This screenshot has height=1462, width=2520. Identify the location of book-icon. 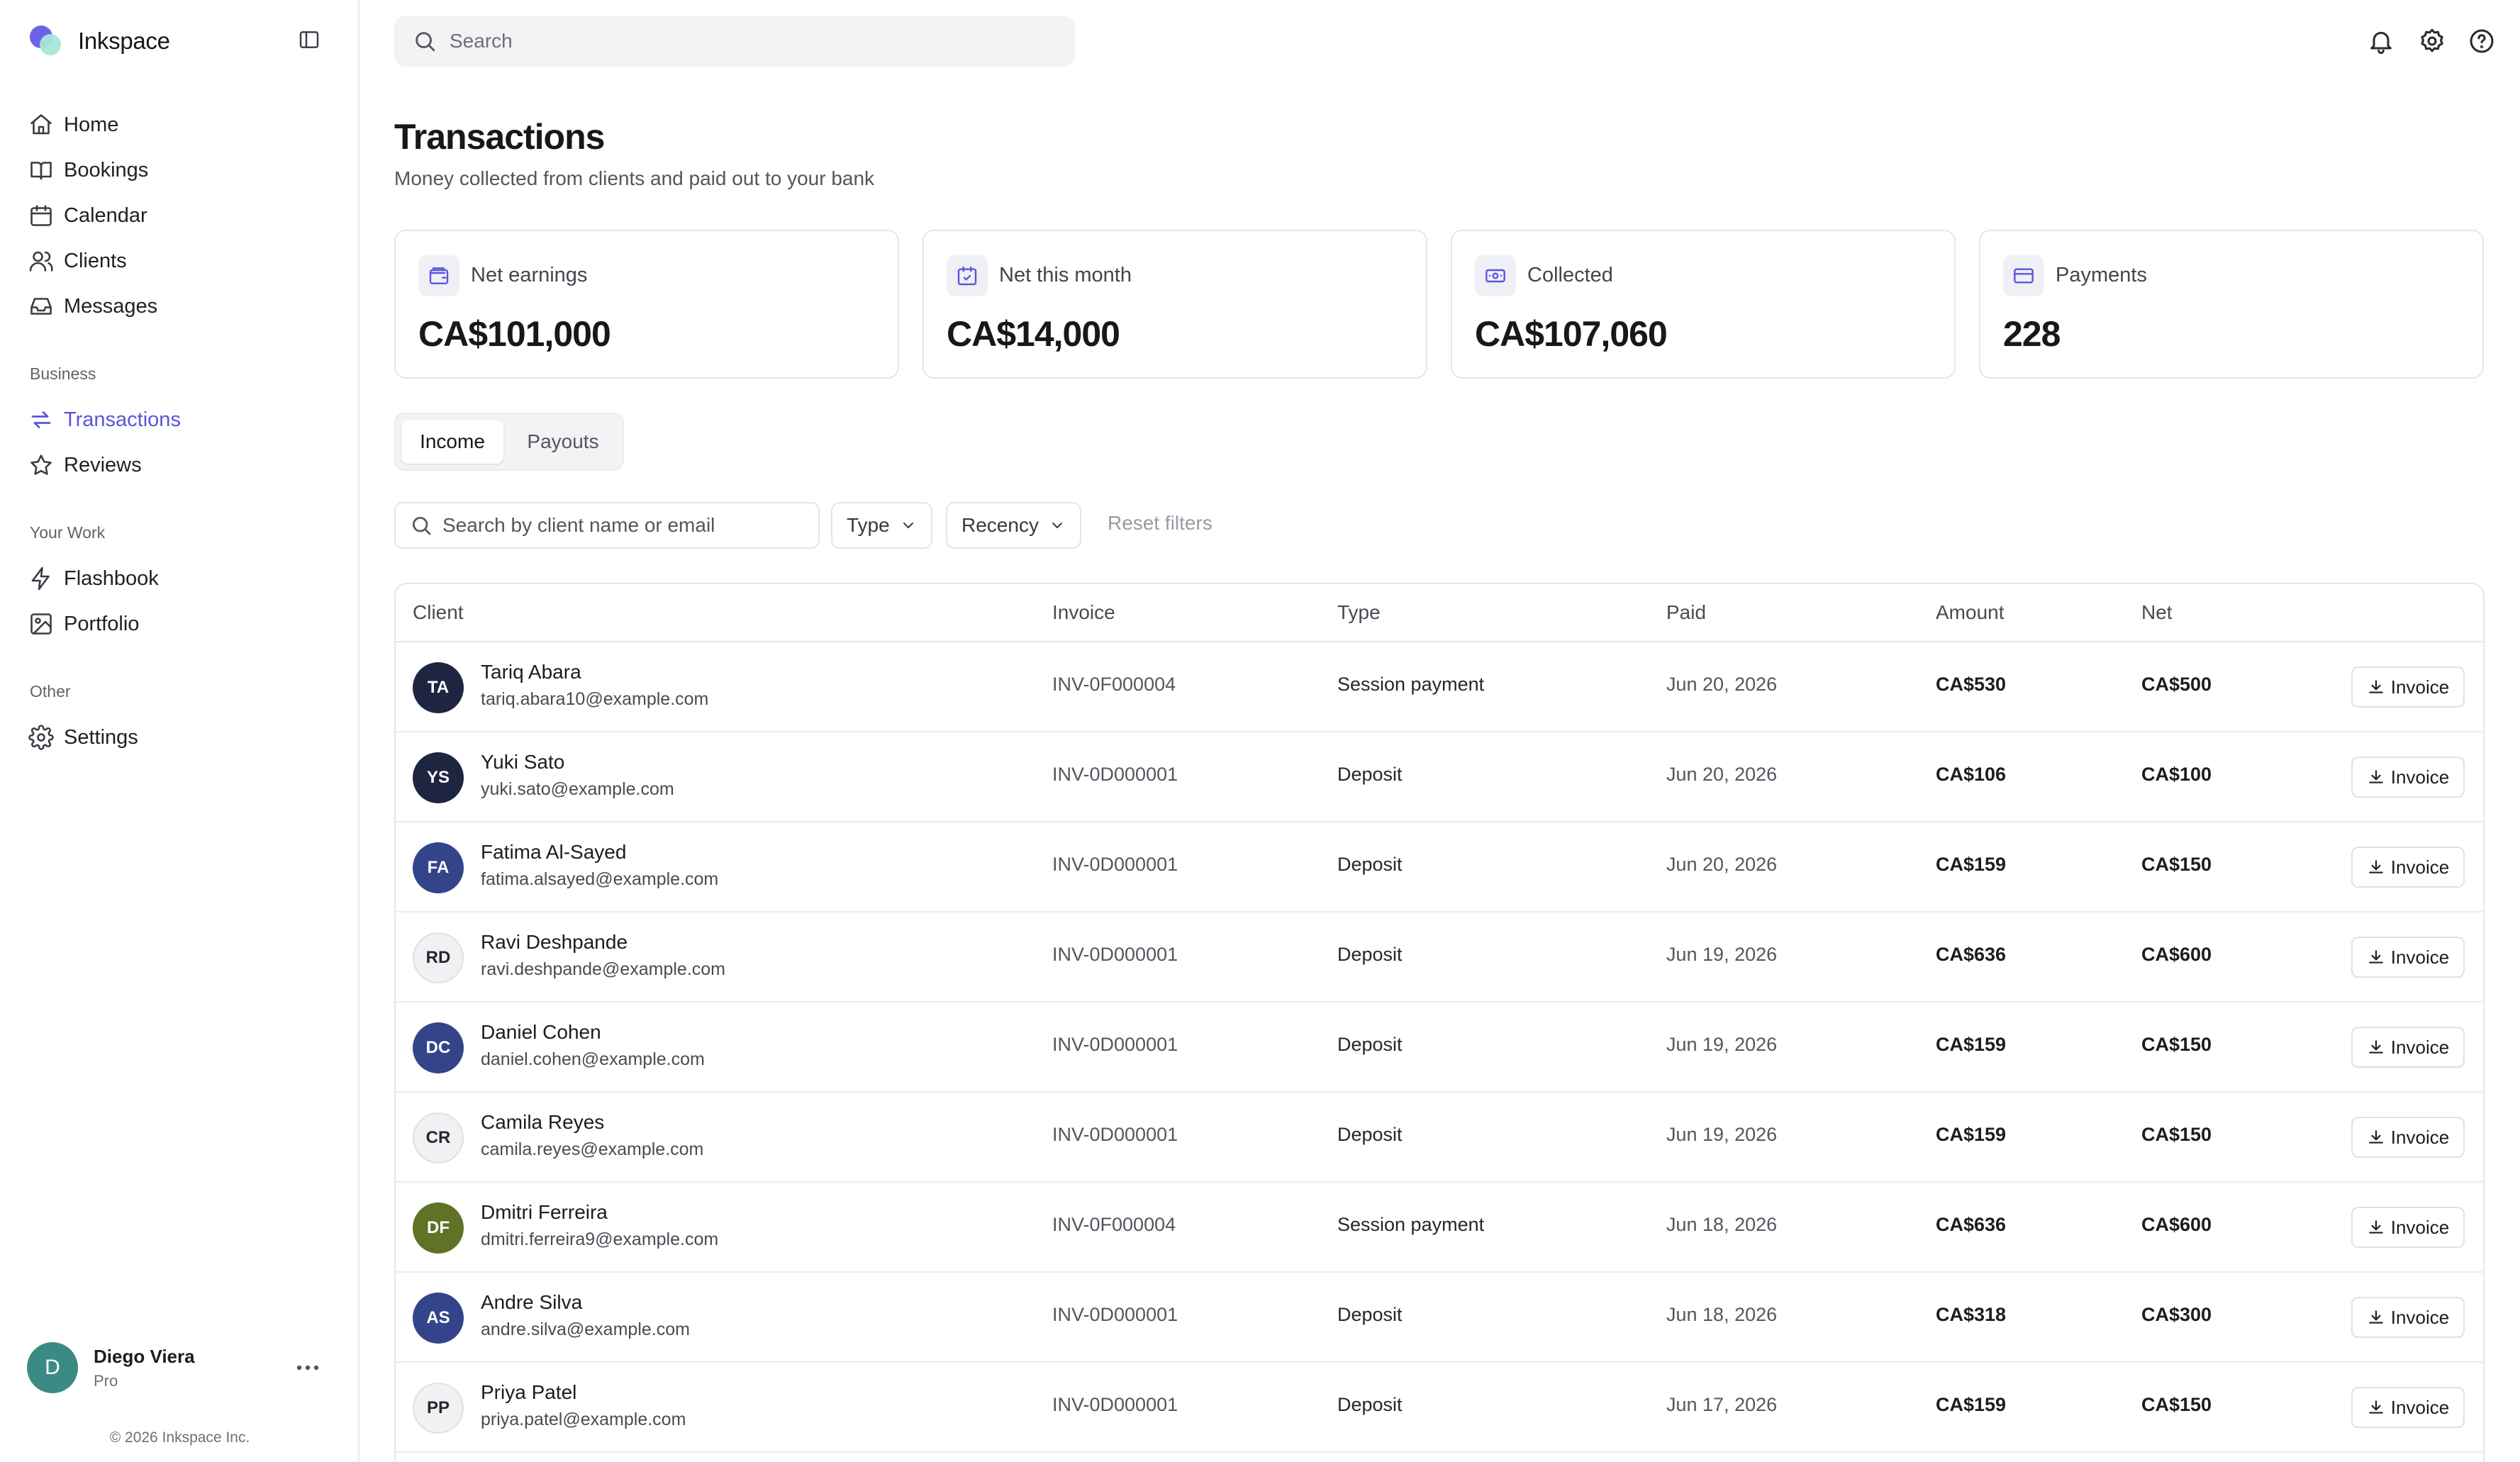
(41, 171).